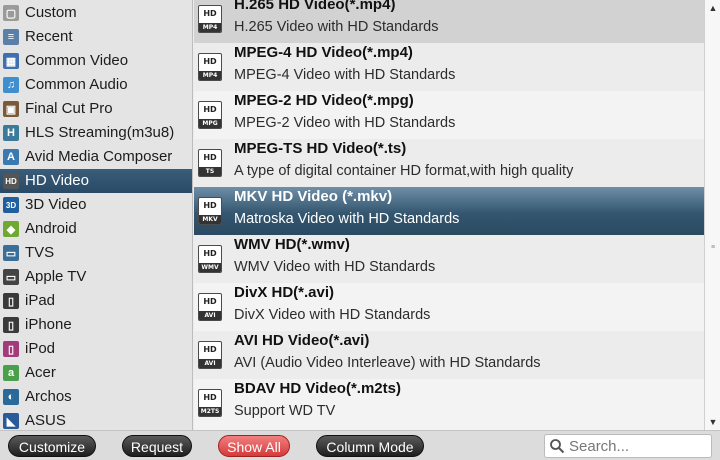 The image size is (720, 460). Describe the element at coordinates (157, 446) in the screenshot. I see `request-button: Request` at that location.